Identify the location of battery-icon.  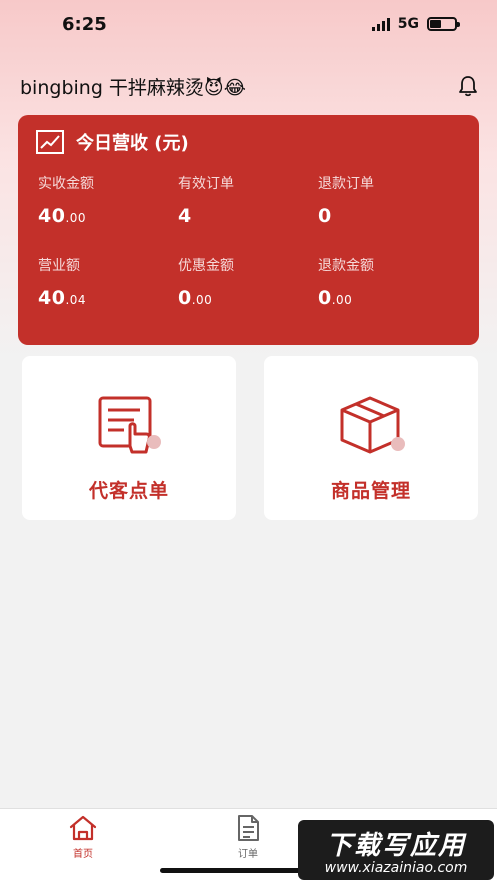
(443, 24).